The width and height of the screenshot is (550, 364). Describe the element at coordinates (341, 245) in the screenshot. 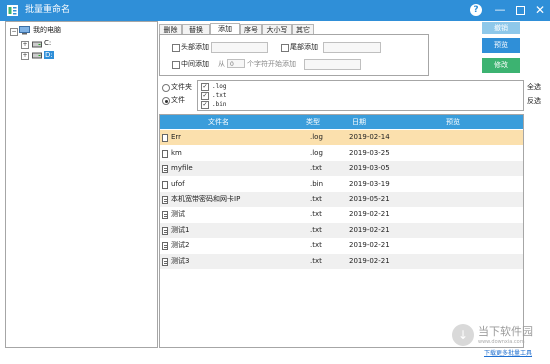

I see `table-row: 测试2 .txt 2019-02-21` at that location.